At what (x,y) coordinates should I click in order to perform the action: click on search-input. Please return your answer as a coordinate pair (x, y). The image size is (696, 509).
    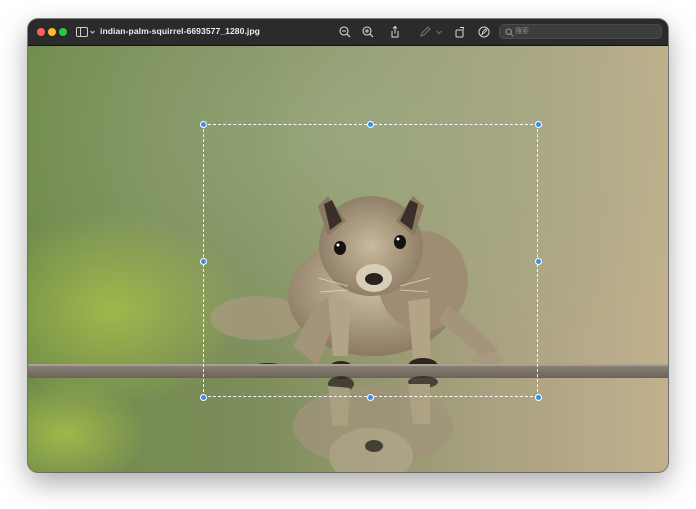
    Looking at the image, I should click on (585, 31).